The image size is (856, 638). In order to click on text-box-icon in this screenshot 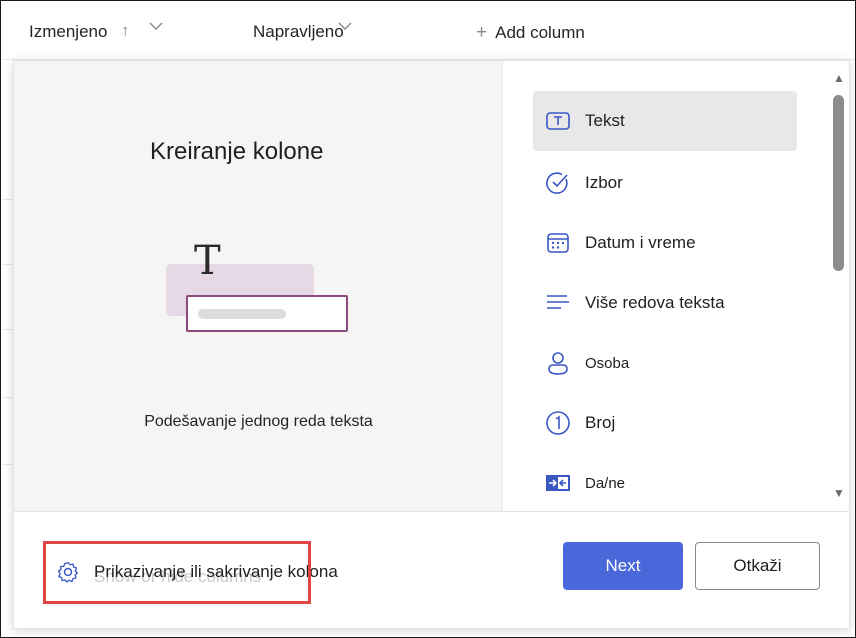, I will do `click(558, 121)`.